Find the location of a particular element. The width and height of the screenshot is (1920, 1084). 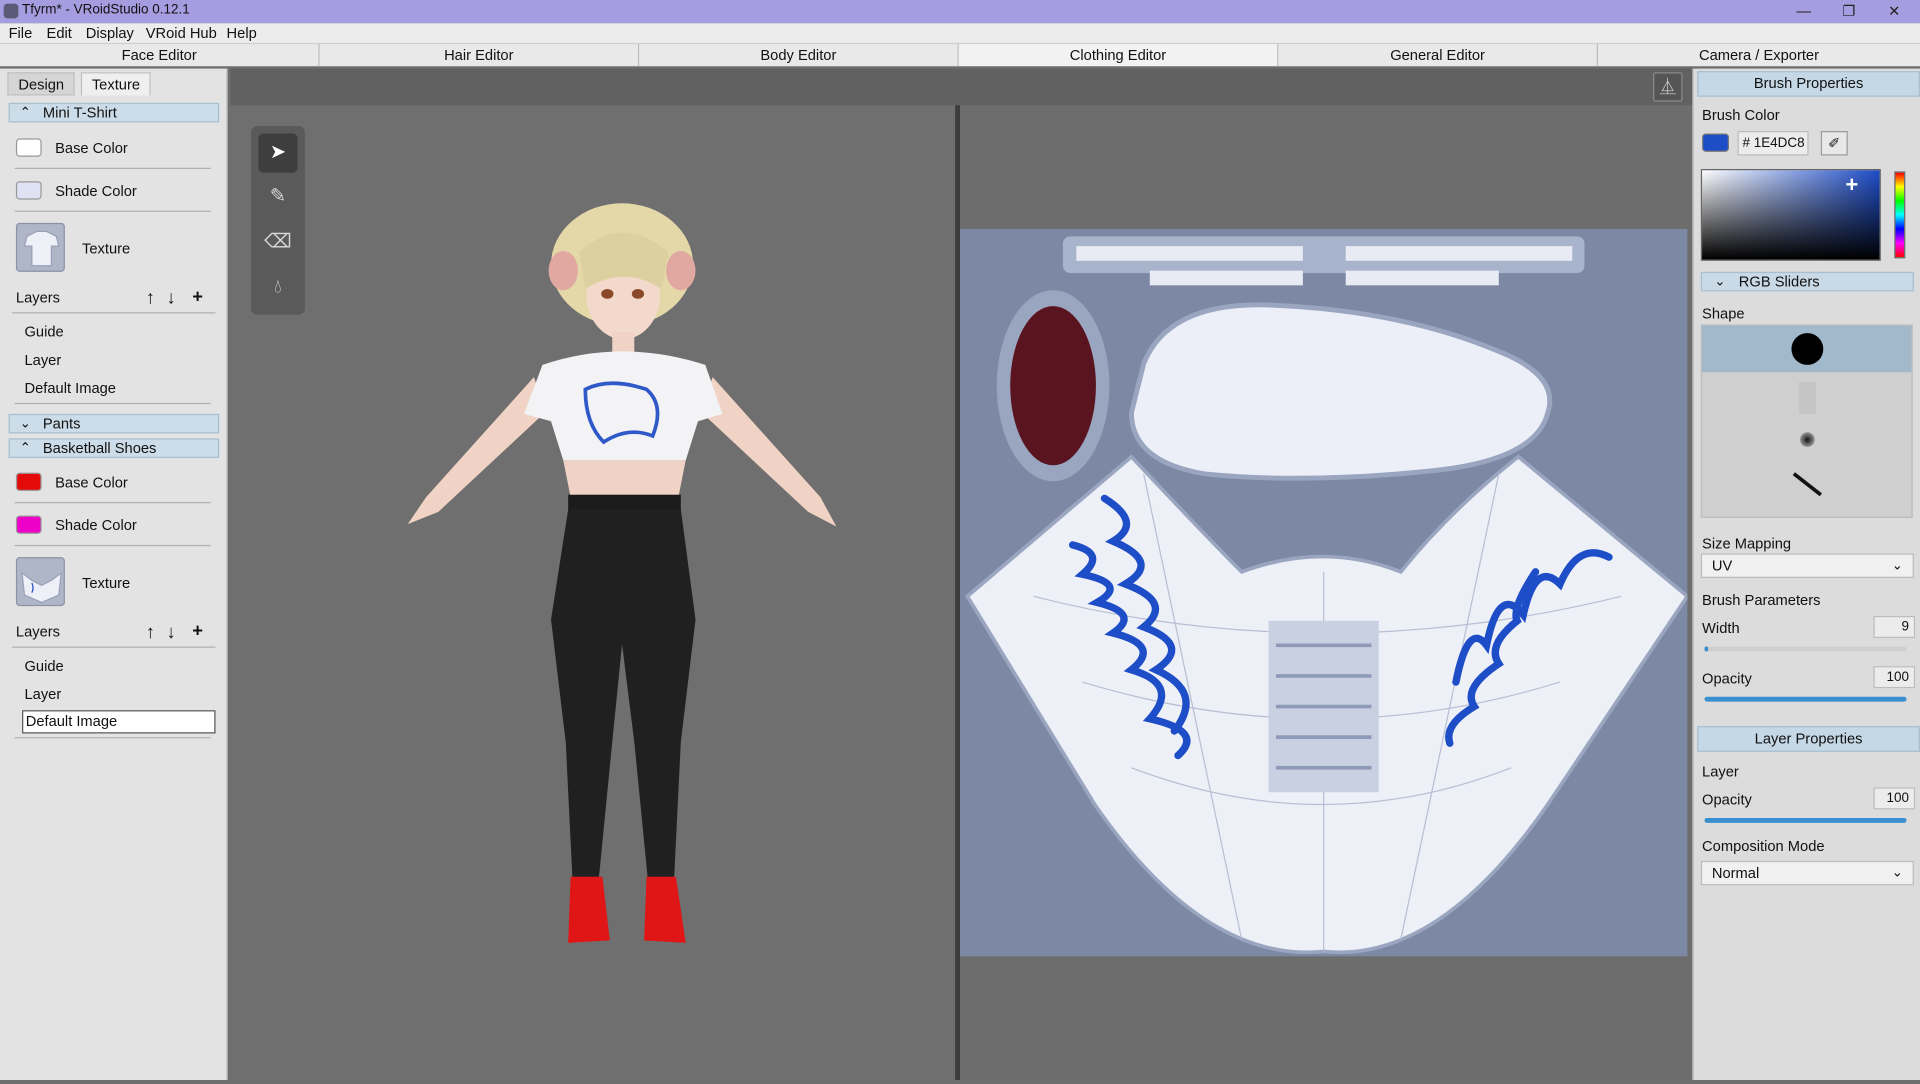

layer-item-selected: Default Image is located at coordinates (119, 722).